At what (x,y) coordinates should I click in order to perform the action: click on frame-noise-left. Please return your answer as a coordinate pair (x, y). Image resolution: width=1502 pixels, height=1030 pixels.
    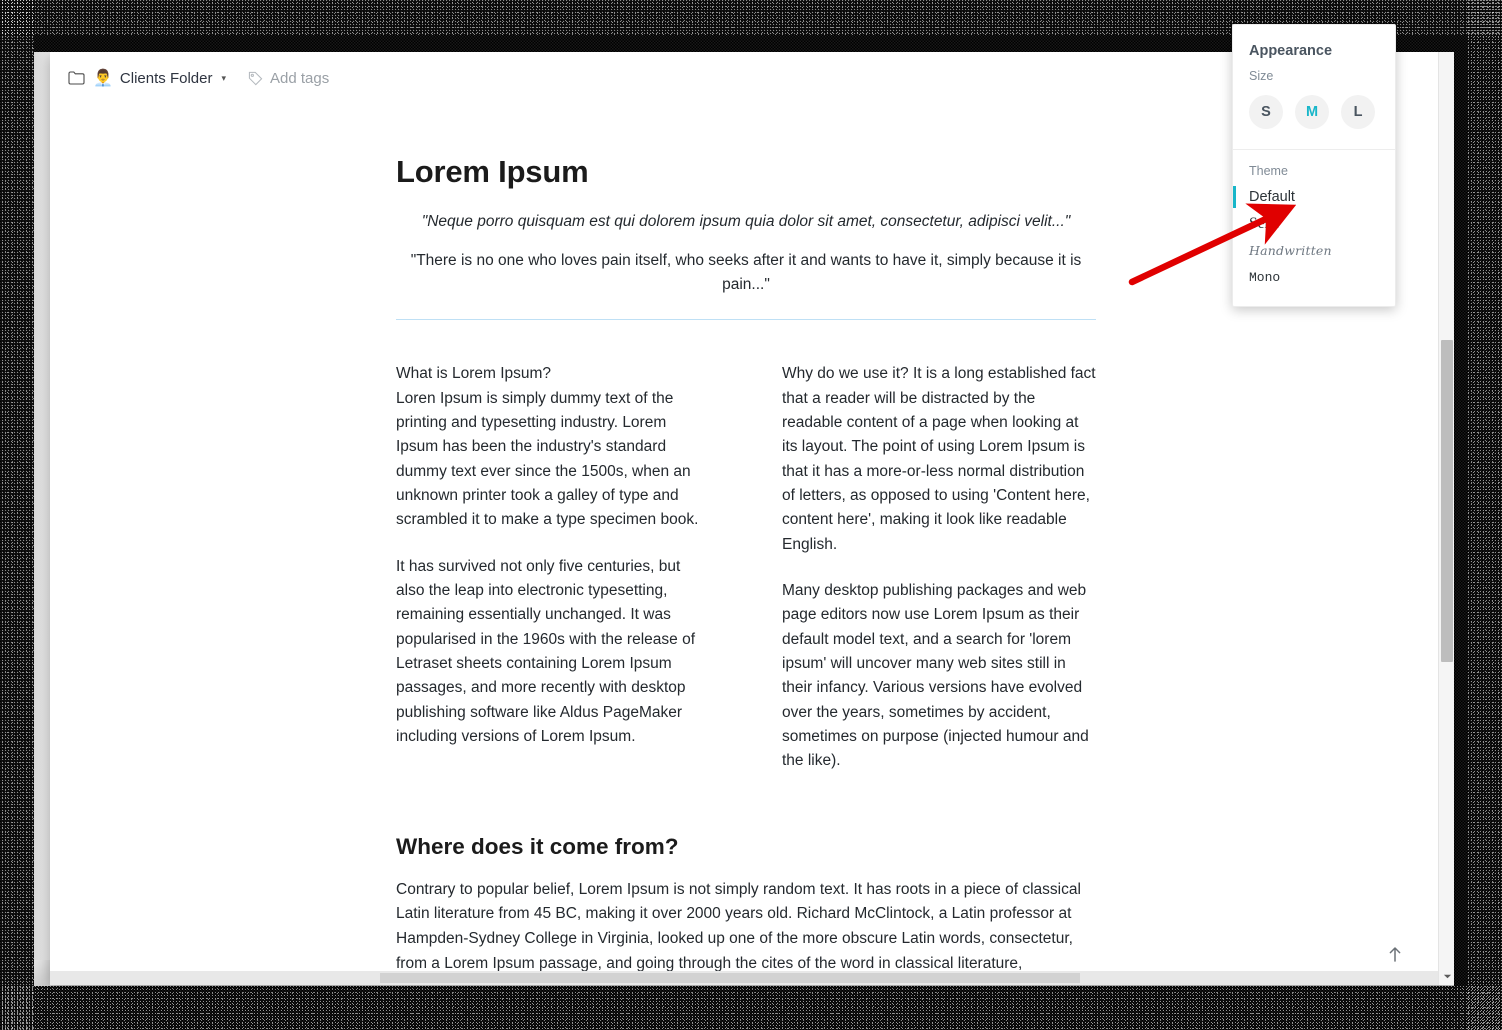
    Looking at the image, I should click on (17, 515).